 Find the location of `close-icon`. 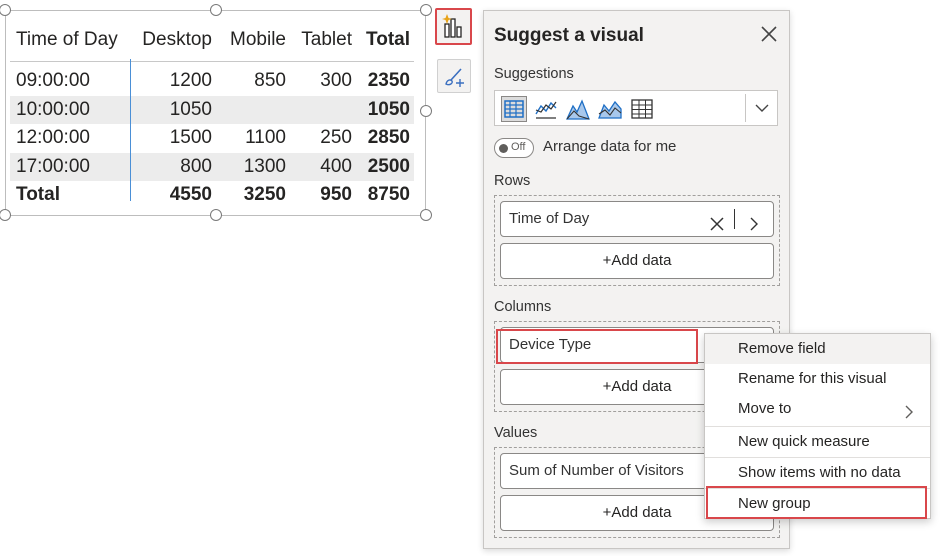

close-icon is located at coordinates (769, 37).